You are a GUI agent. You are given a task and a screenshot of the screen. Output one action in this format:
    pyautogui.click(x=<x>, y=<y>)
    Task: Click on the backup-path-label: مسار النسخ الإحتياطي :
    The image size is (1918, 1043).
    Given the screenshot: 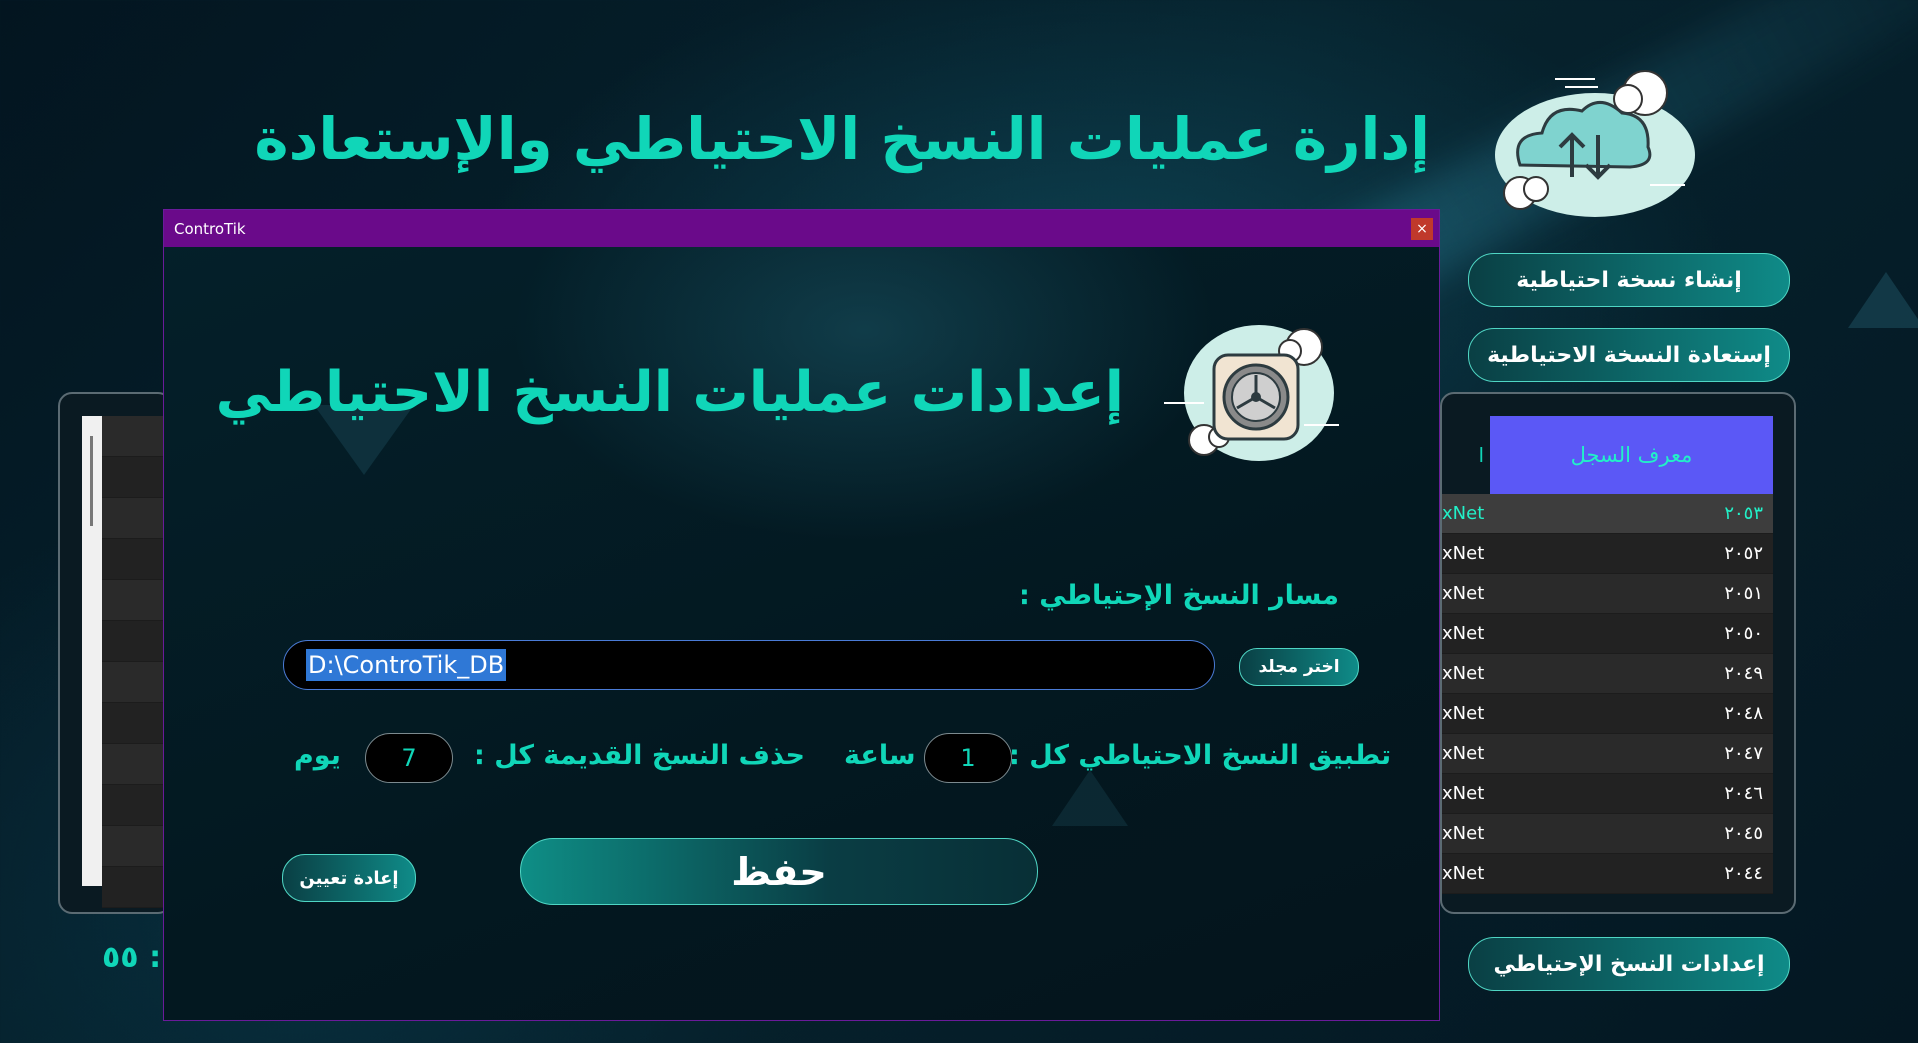 What is the action you would take?
    pyautogui.click(x=1179, y=595)
    